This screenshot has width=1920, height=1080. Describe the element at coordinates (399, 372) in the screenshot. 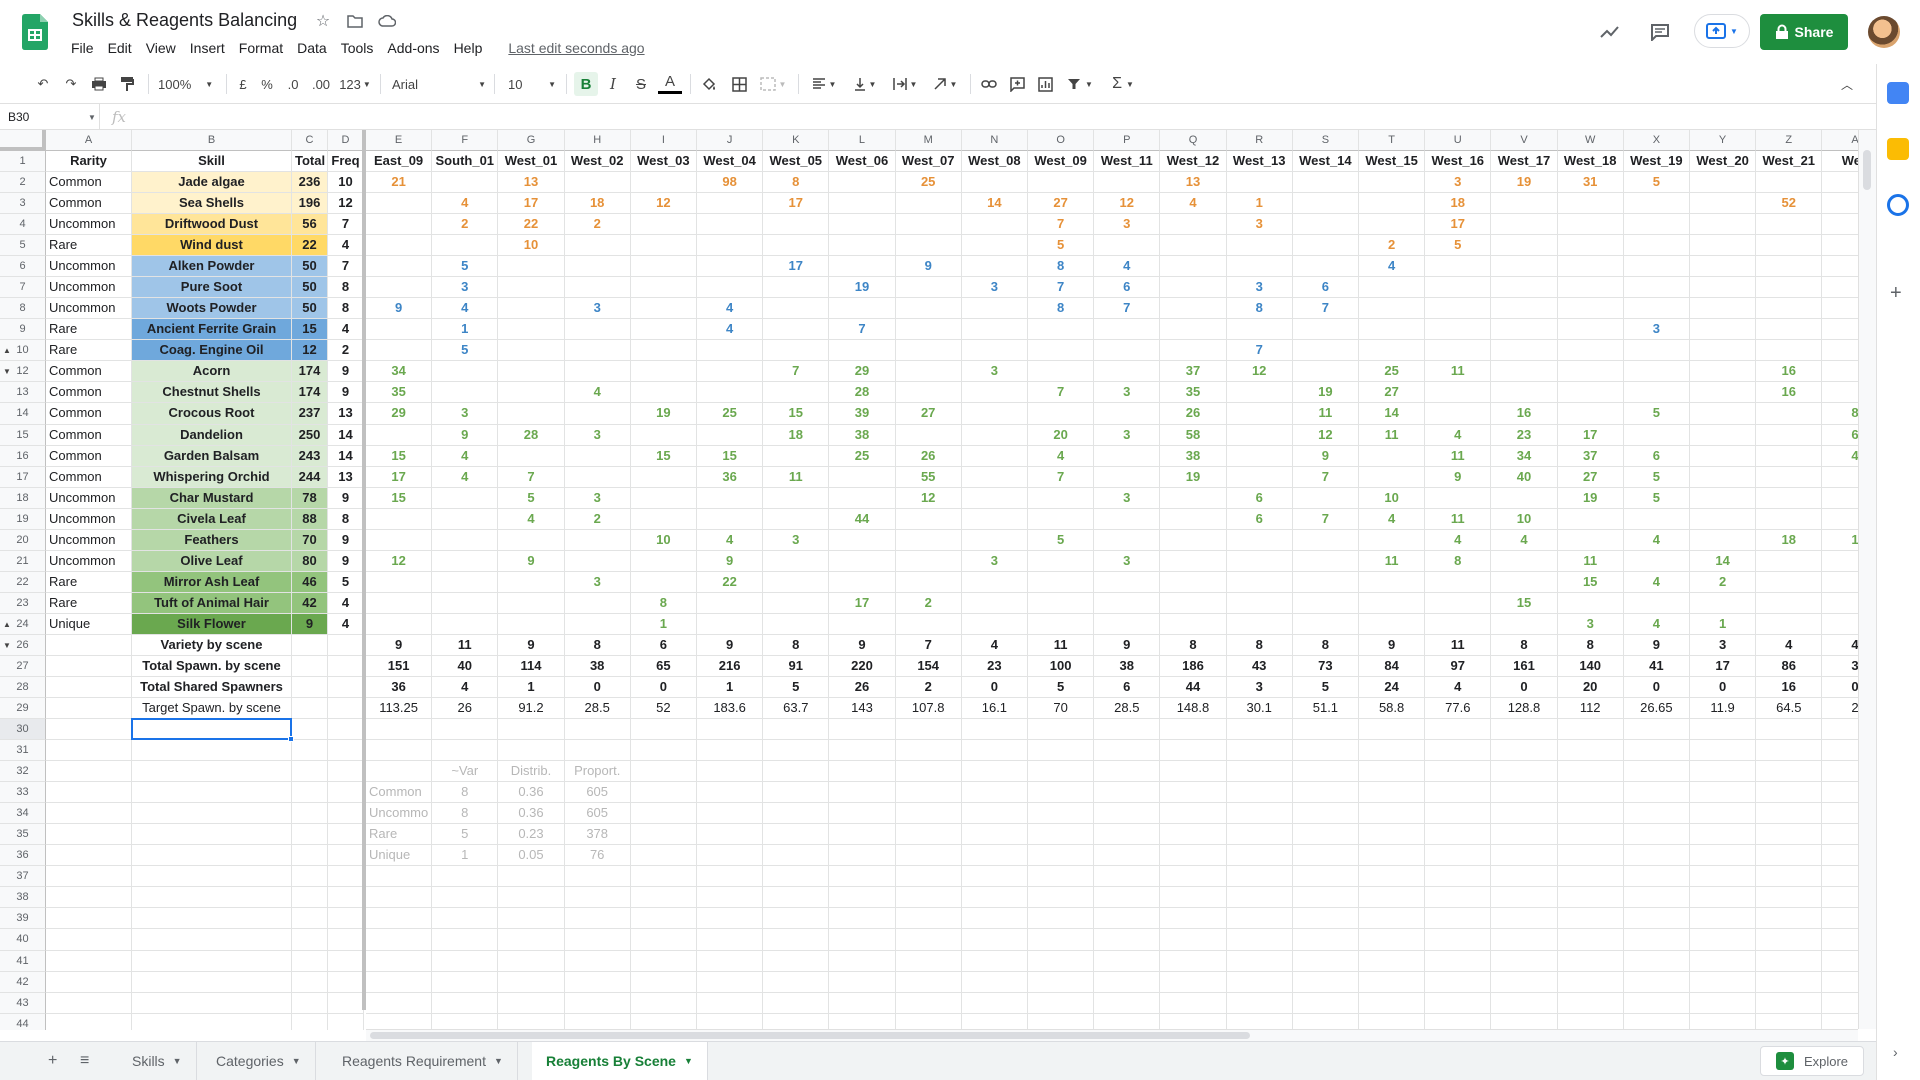

I see `scene-value-cell: 34` at that location.